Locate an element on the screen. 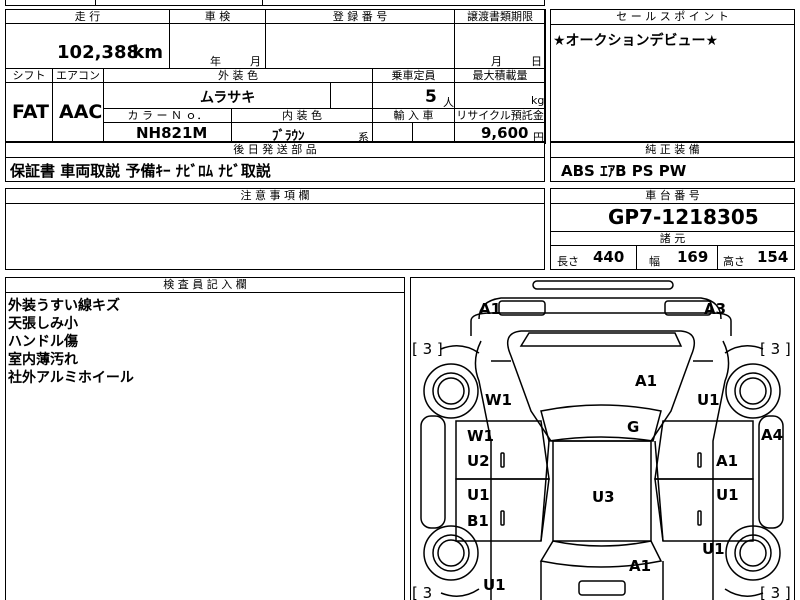 The height and width of the screenshot is (600, 800). color-no-cell: NH821M is located at coordinates (167, 133).